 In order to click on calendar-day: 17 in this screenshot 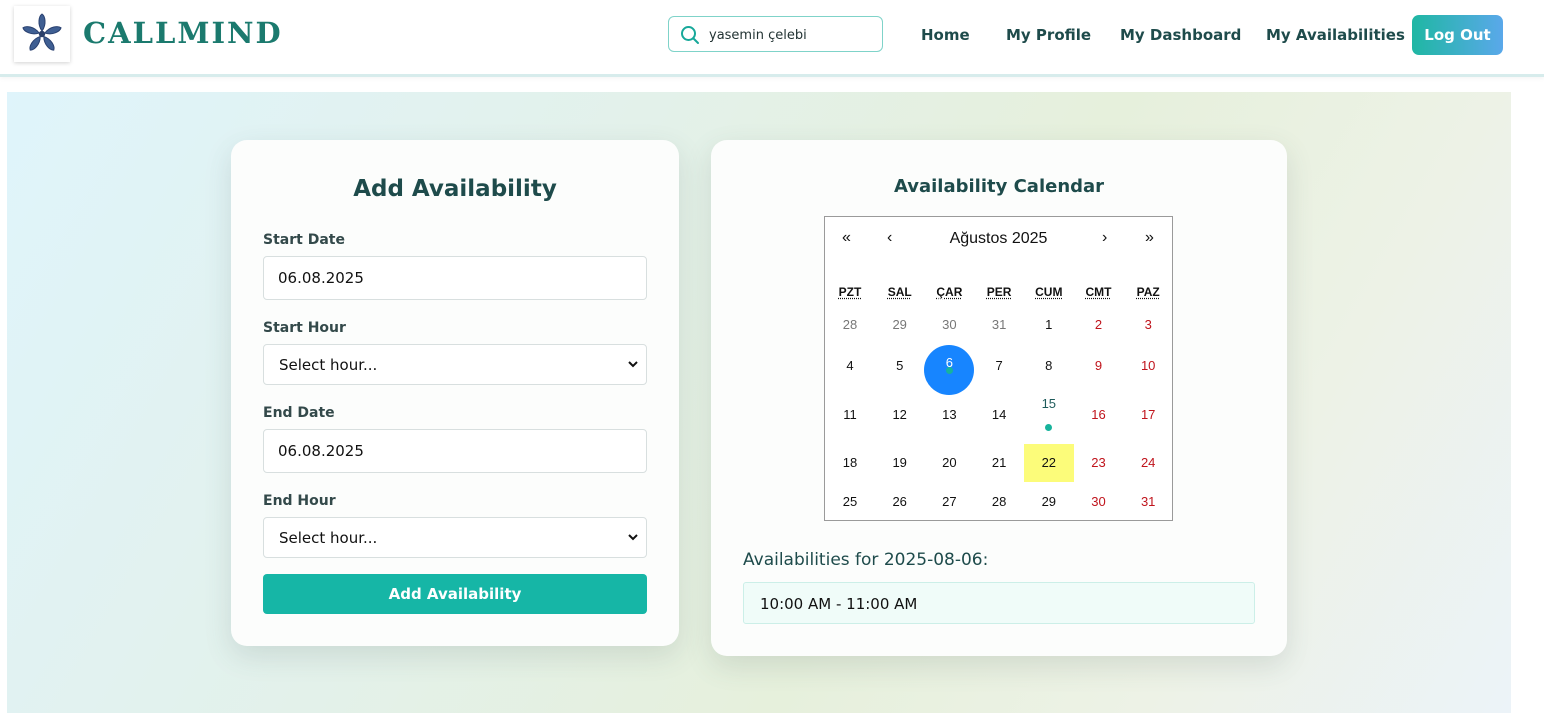, I will do `click(1148, 414)`.